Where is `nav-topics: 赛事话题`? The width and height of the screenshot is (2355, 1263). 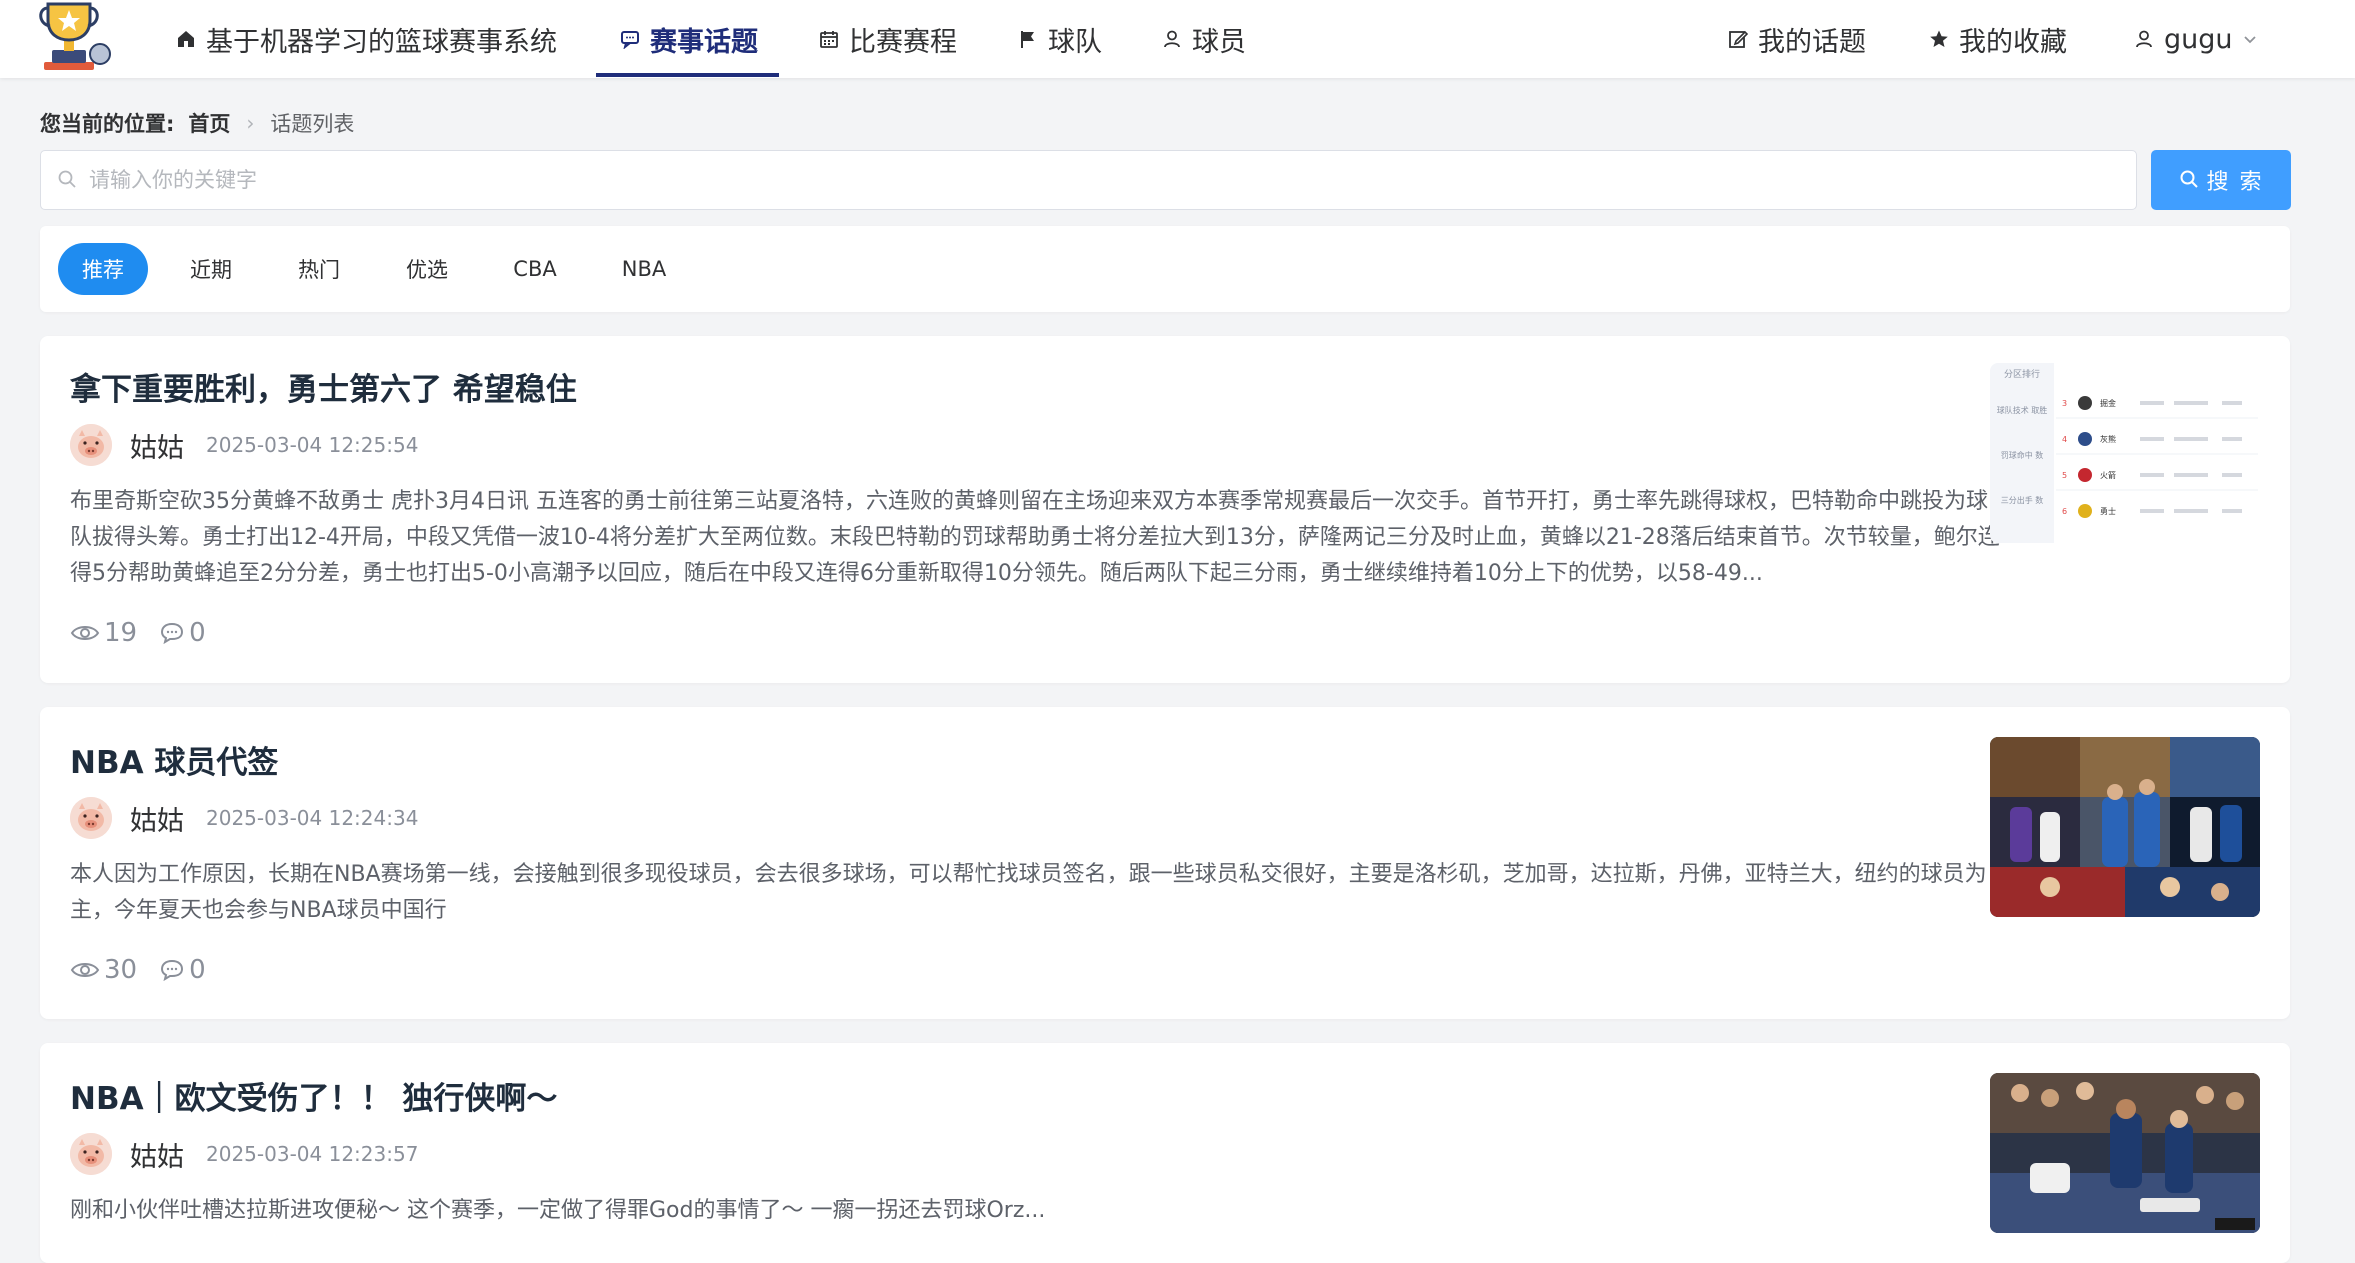
nav-topics: 赛事话题 is located at coordinates (688, 39).